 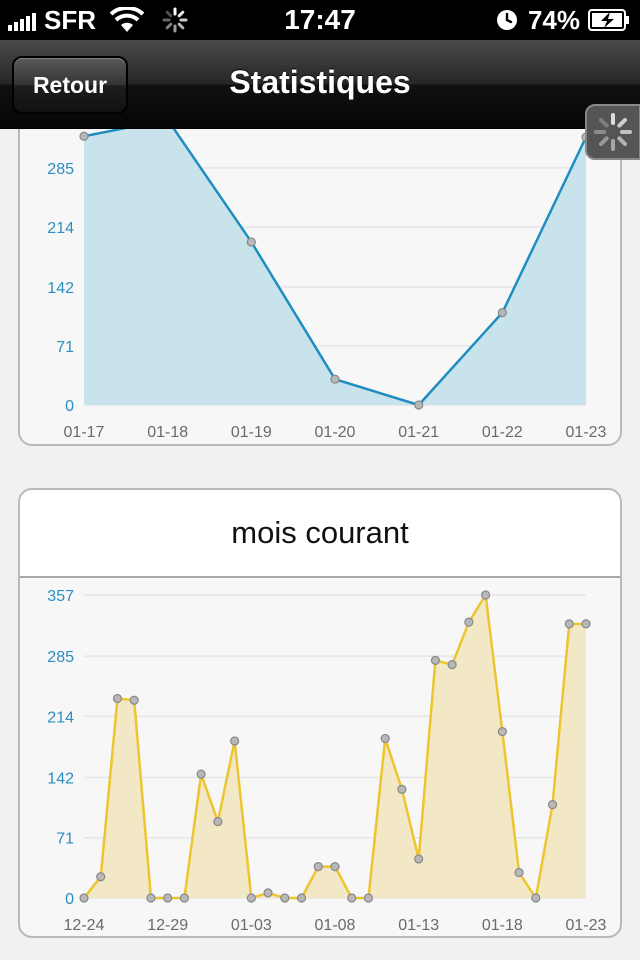 What do you see at coordinates (418, 925) in the screenshot?
I see `x-tick-label: 01-13` at bounding box center [418, 925].